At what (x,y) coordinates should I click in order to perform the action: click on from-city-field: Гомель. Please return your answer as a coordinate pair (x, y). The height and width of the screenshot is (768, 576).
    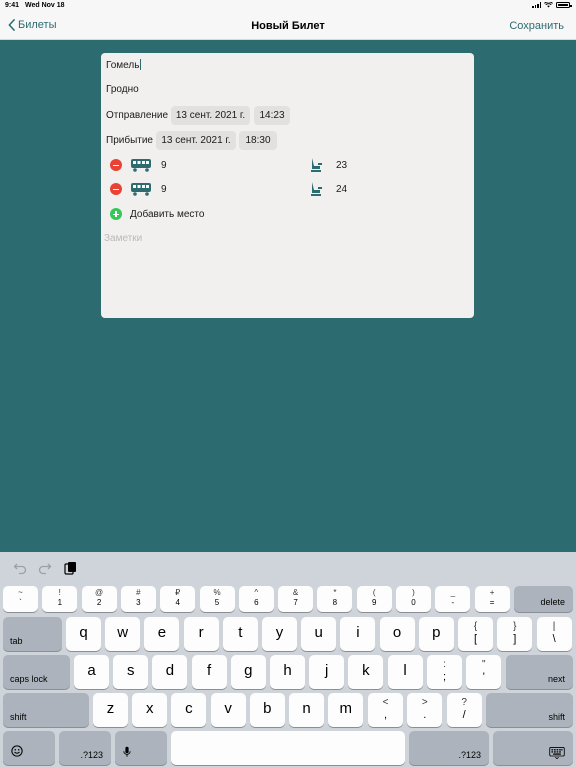
    Looking at the image, I should click on (124, 65).